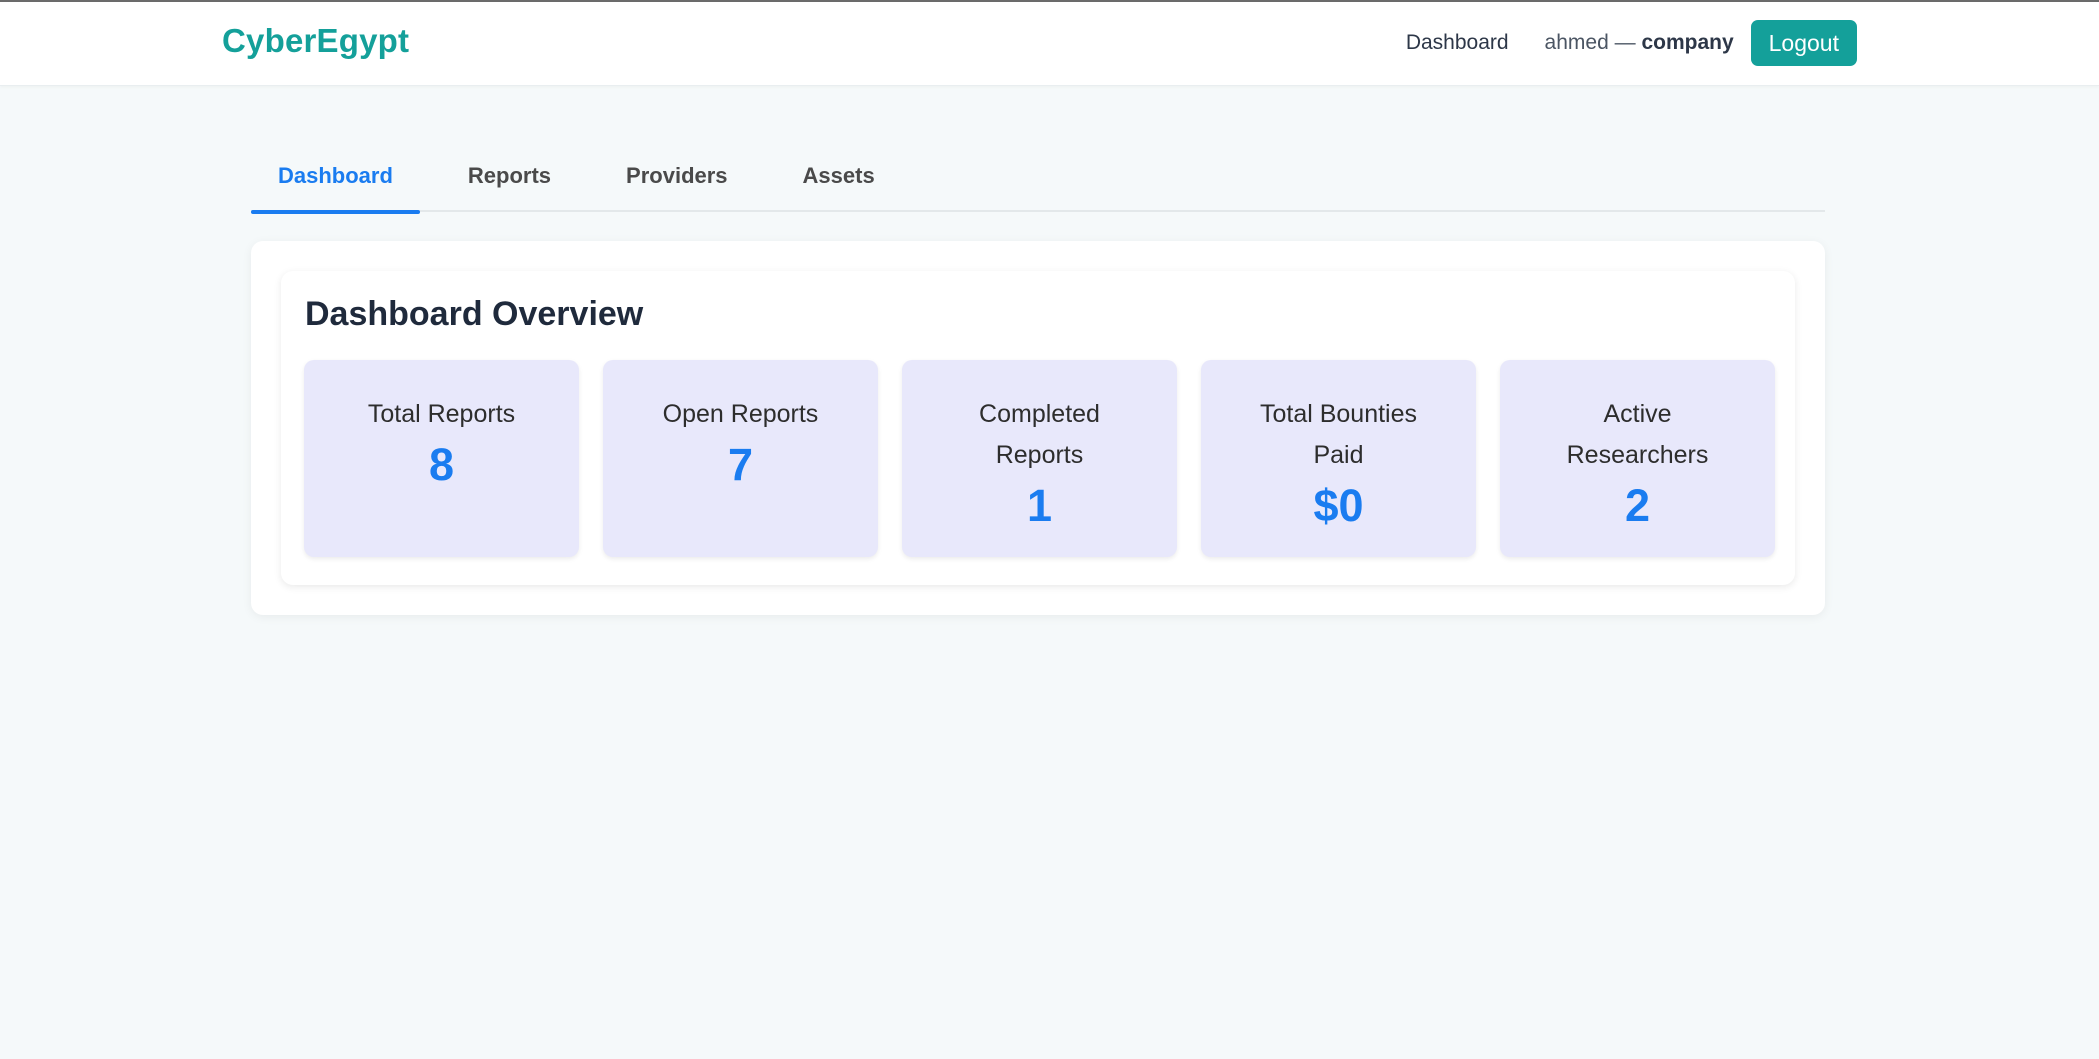 This screenshot has height=1059, width=2099. Describe the element at coordinates (1803, 43) in the screenshot. I see `logout-button: Logout` at that location.